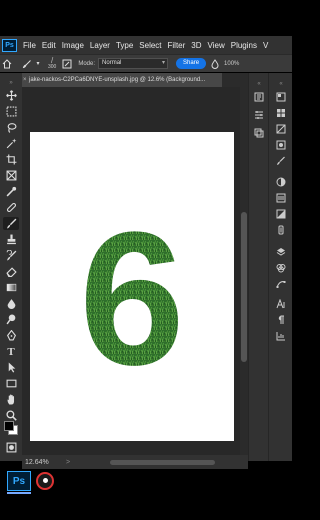 This screenshot has height=520, width=320. I want to click on panel-strip-right: «, so click(280, 267).